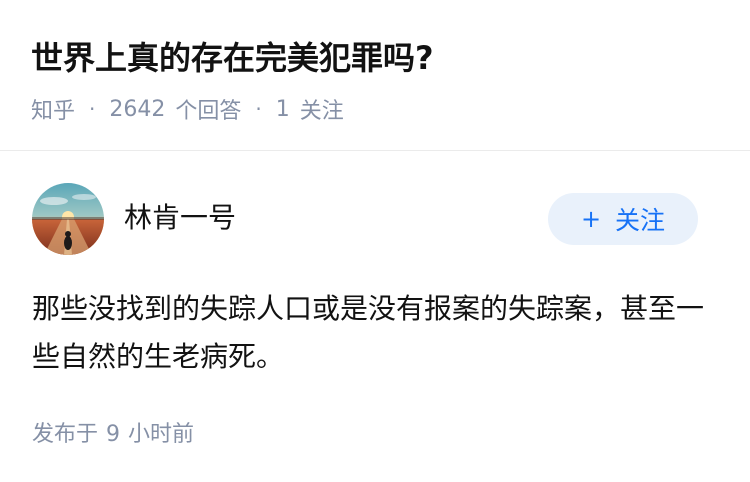 The height and width of the screenshot is (482, 750). Describe the element at coordinates (640, 220) in the screenshot. I see `follow-button-label: 关注` at that location.